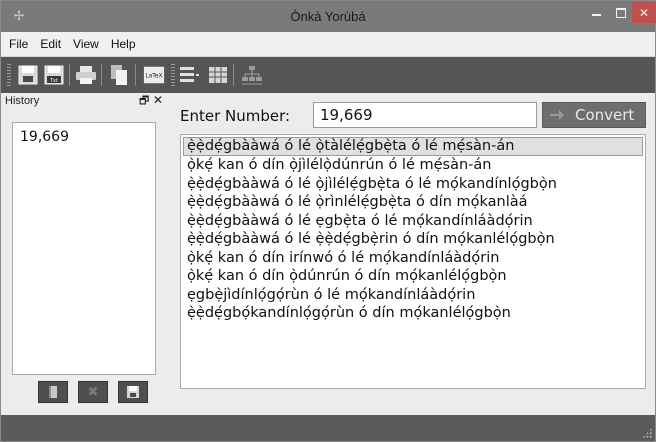 This screenshot has width=656, height=442. I want to click on history-title: History, so click(22, 101).